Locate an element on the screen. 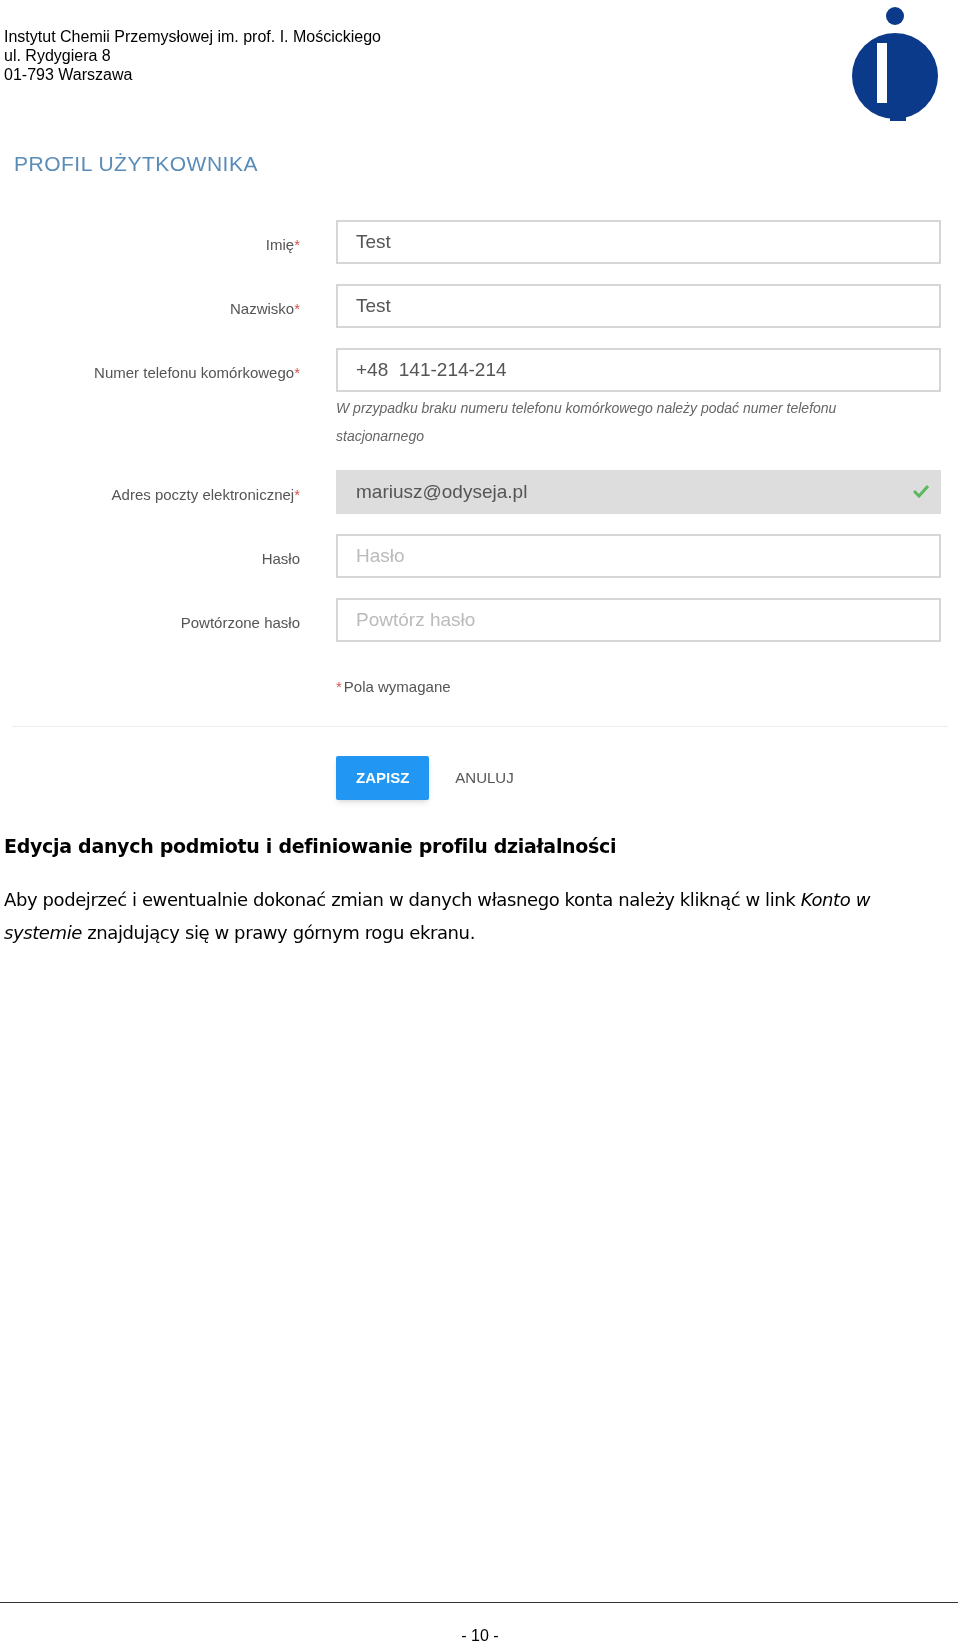 The height and width of the screenshot is (1646, 960). field-label: Powtórzone hasło is located at coordinates (240, 622).